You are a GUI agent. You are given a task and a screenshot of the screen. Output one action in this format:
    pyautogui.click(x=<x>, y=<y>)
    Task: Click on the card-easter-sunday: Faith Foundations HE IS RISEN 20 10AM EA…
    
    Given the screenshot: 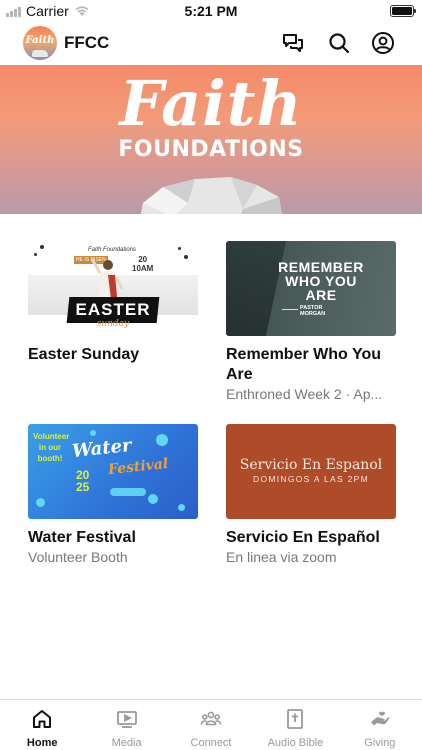 What is the action you would take?
    pyautogui.click(x=113, y=303)
    